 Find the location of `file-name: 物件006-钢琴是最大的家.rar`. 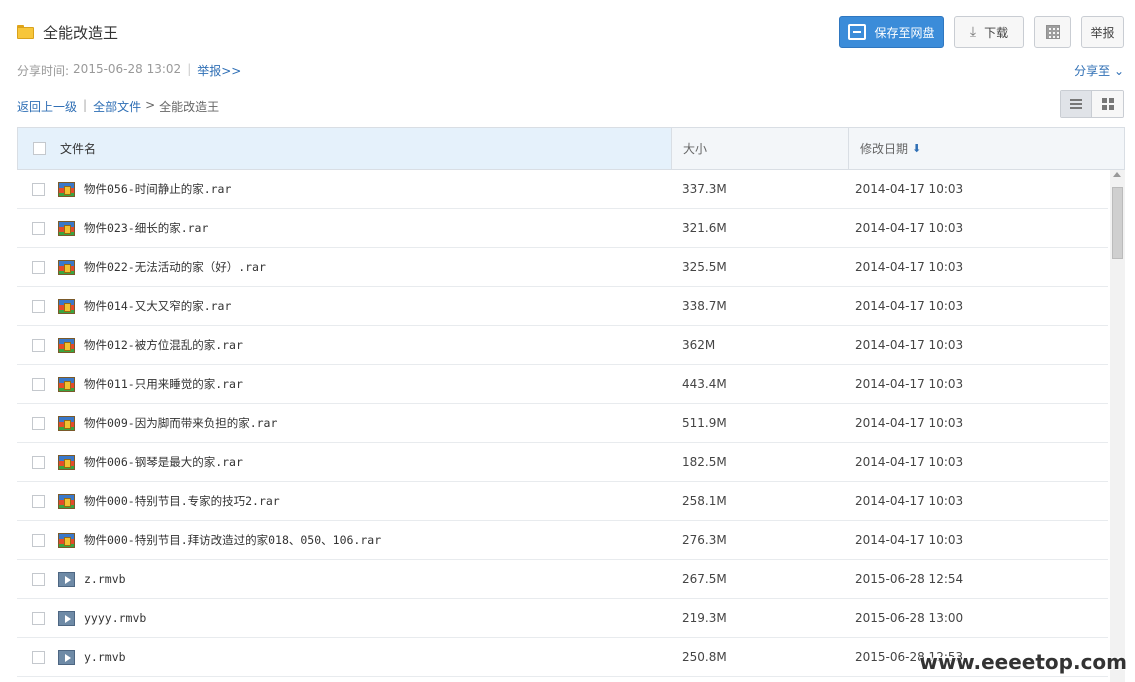

file-name: 物件006-钢琴是最大的家.rar is located at coordinates (163, 462).